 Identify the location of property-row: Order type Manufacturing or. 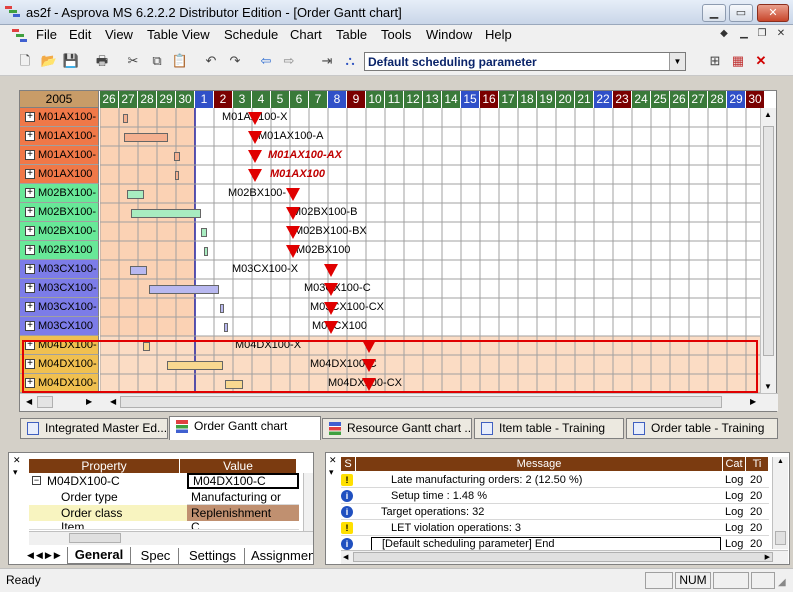
(164, 497).